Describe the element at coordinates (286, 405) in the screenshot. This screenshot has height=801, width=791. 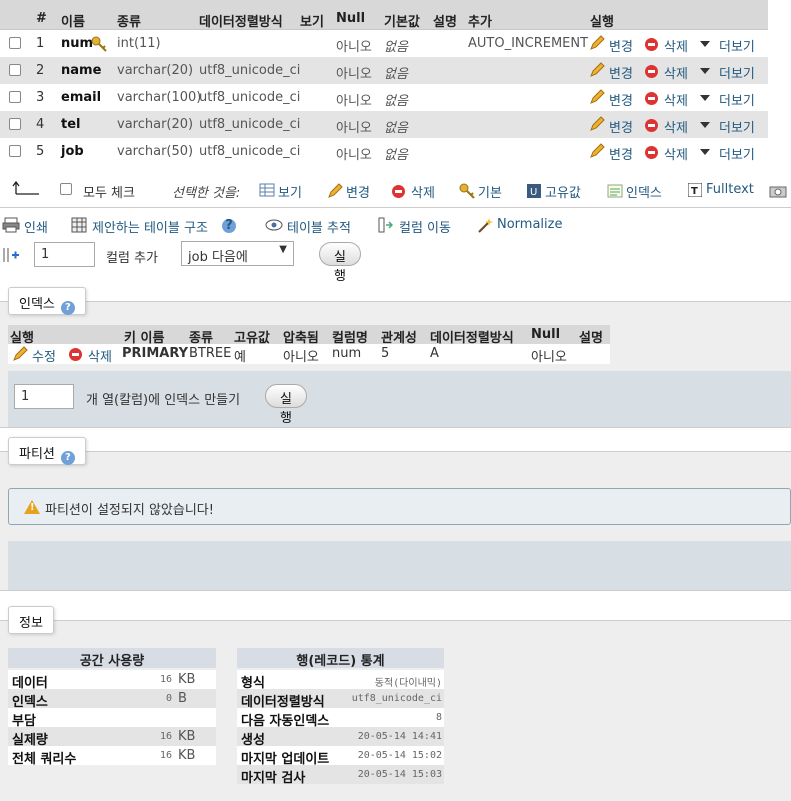
I see `create-index-go-button: 실행` at that location.